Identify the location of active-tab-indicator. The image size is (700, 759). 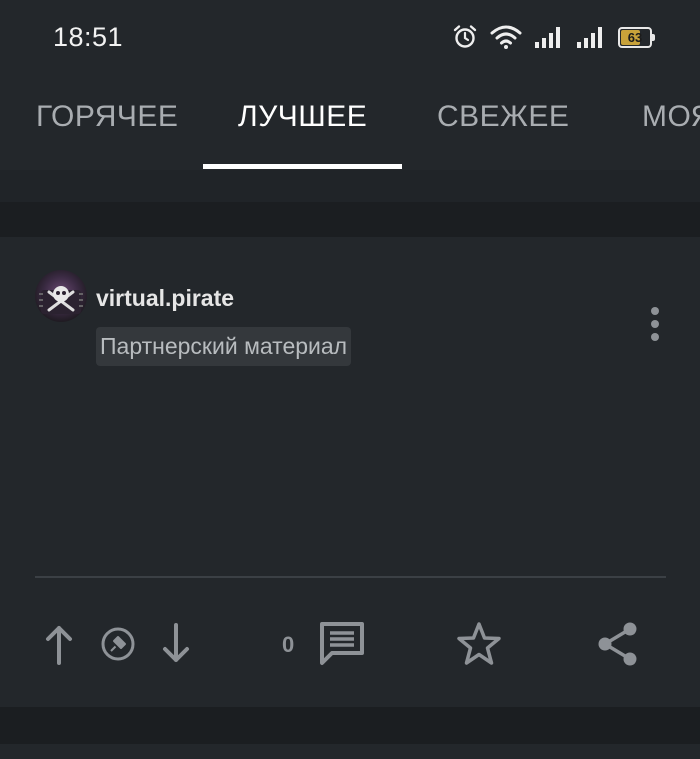
(302, 166).